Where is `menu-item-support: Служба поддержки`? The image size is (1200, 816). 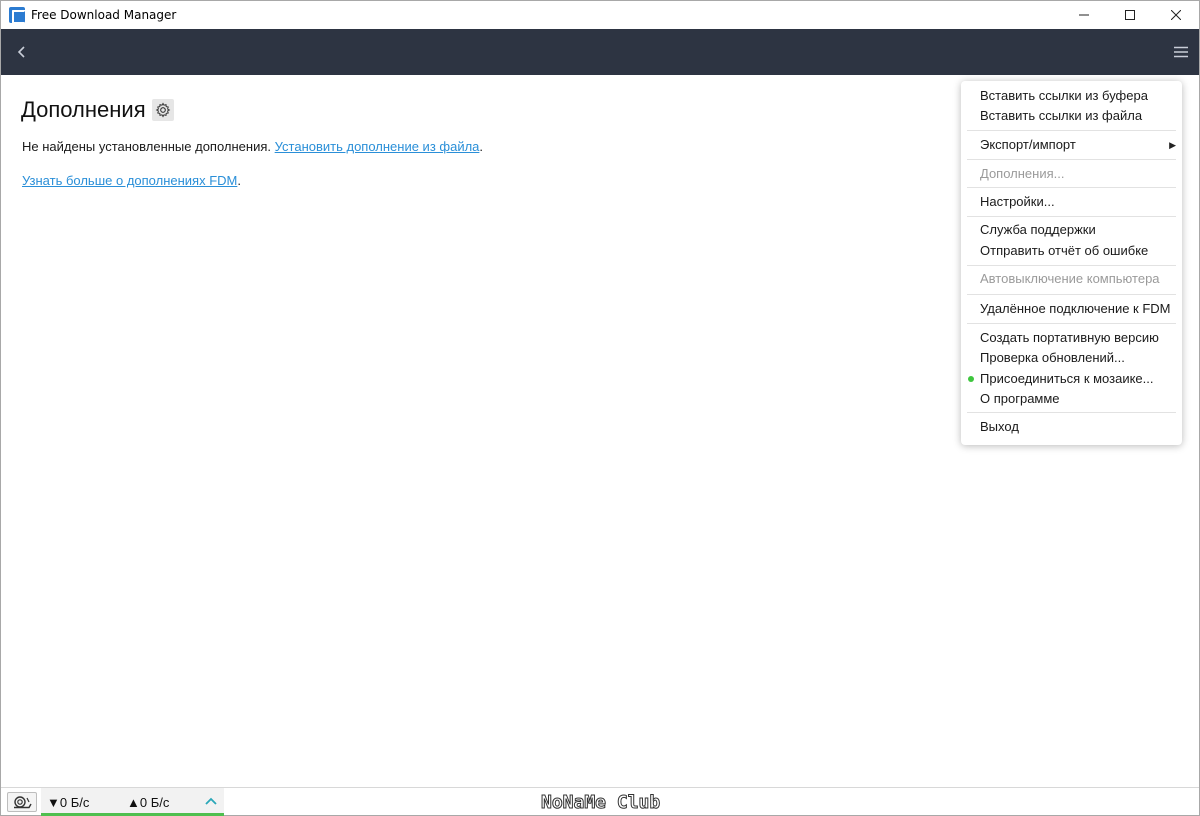 menu-item-support: Служба поддержки is located at coordinates (1071, 230).